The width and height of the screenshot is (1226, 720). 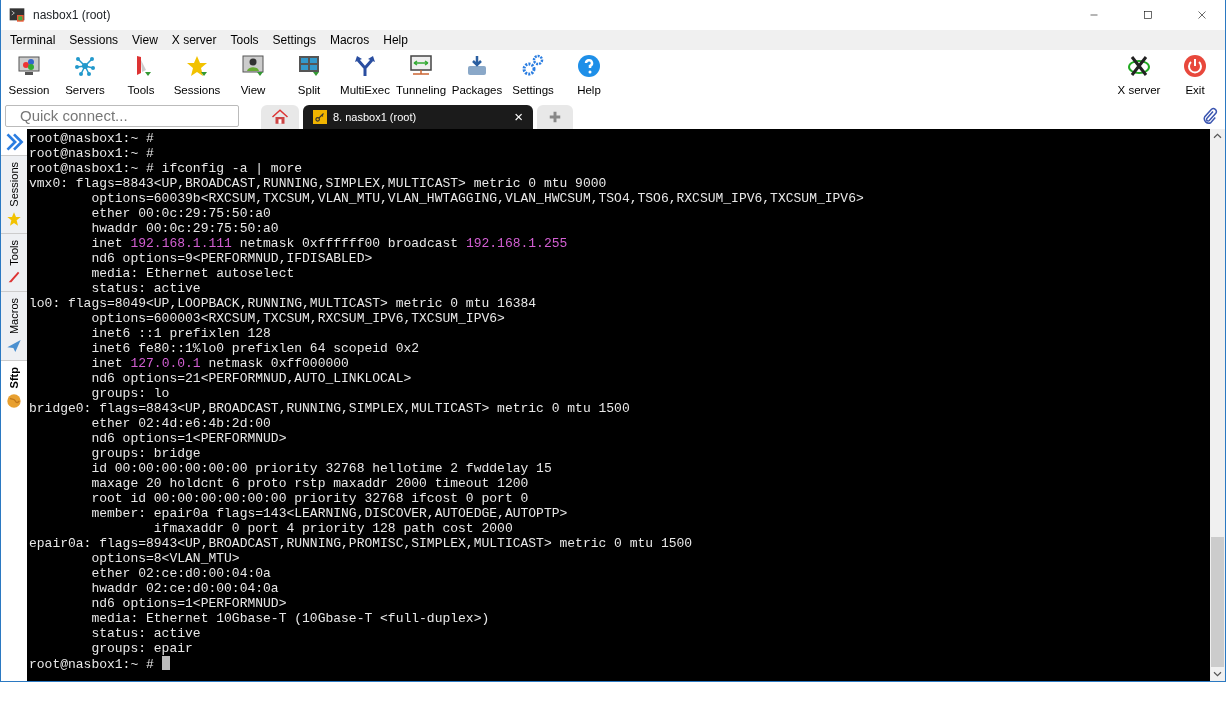 What do you see at coordinates (181, 423) in the screenshot?
I see `terminal-line: ether 02:4d:e6:4b:2d:00` at bounding box center [181, 423].